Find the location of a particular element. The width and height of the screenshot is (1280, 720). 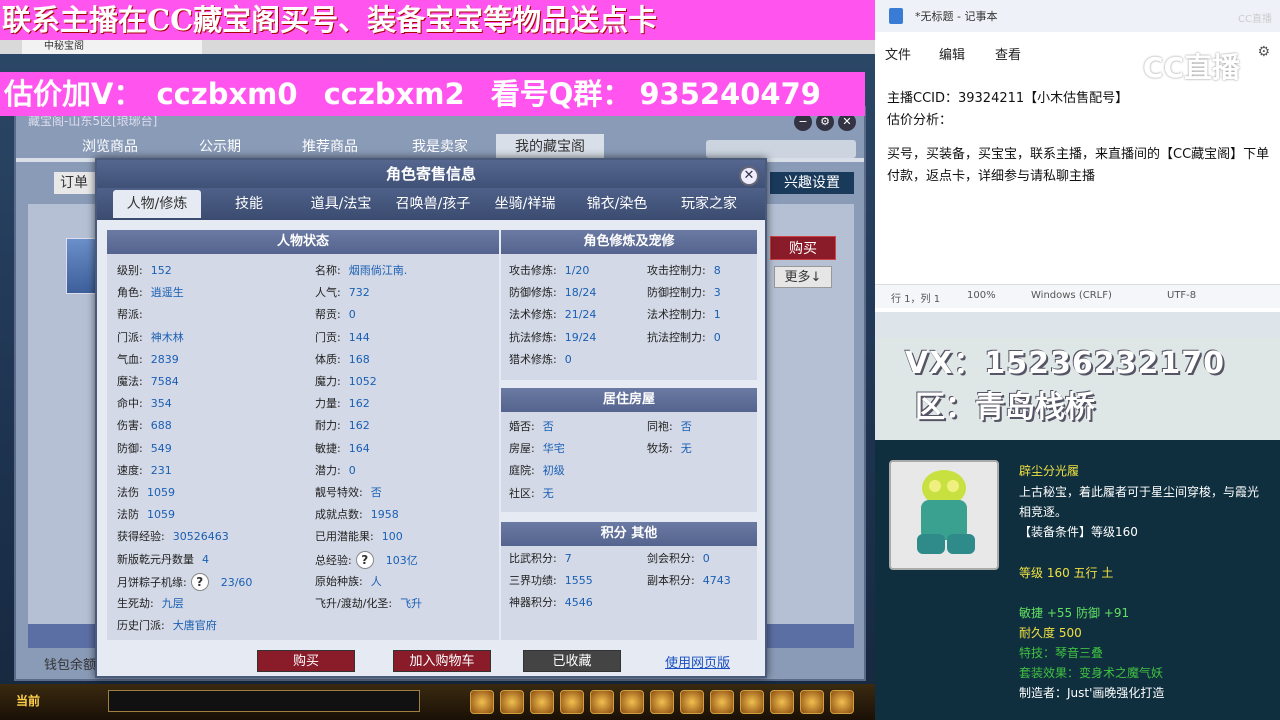

stat-row: 原始种族: 人 is located at coordinates (348, 581).